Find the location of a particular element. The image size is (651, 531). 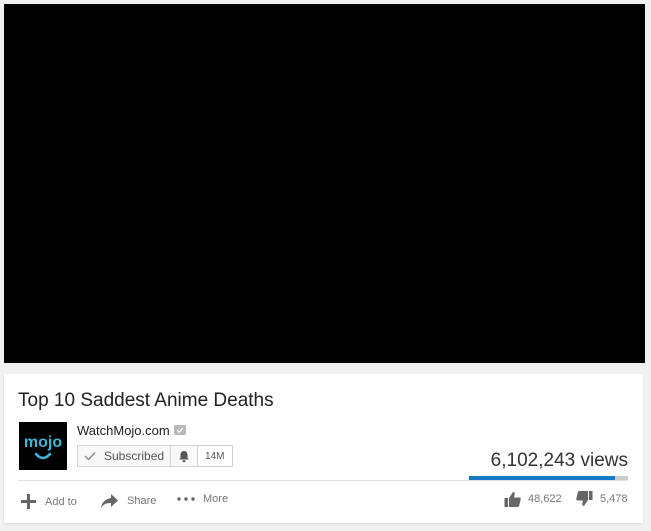

channel-avatar: mojo is located at coordinates (43, 446).